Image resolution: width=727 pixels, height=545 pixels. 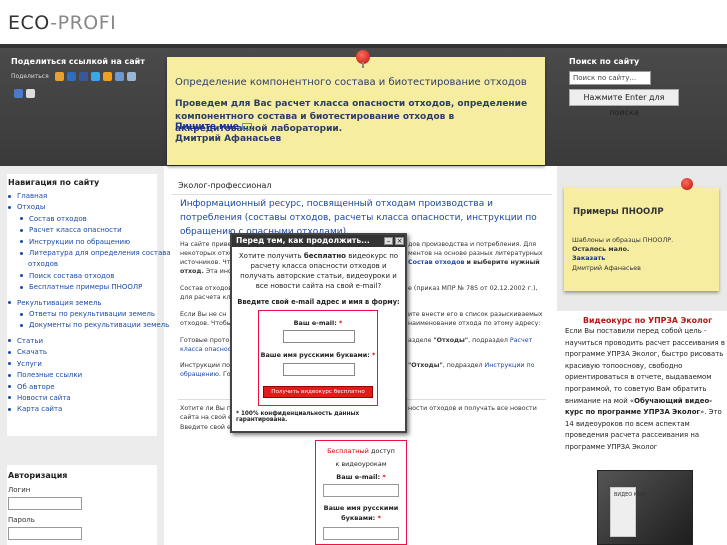 What do you see at coordinates (206, 271) in the screenshot?
I see `para-1d: отход. Эта инф` at bounding box center [206, 271].